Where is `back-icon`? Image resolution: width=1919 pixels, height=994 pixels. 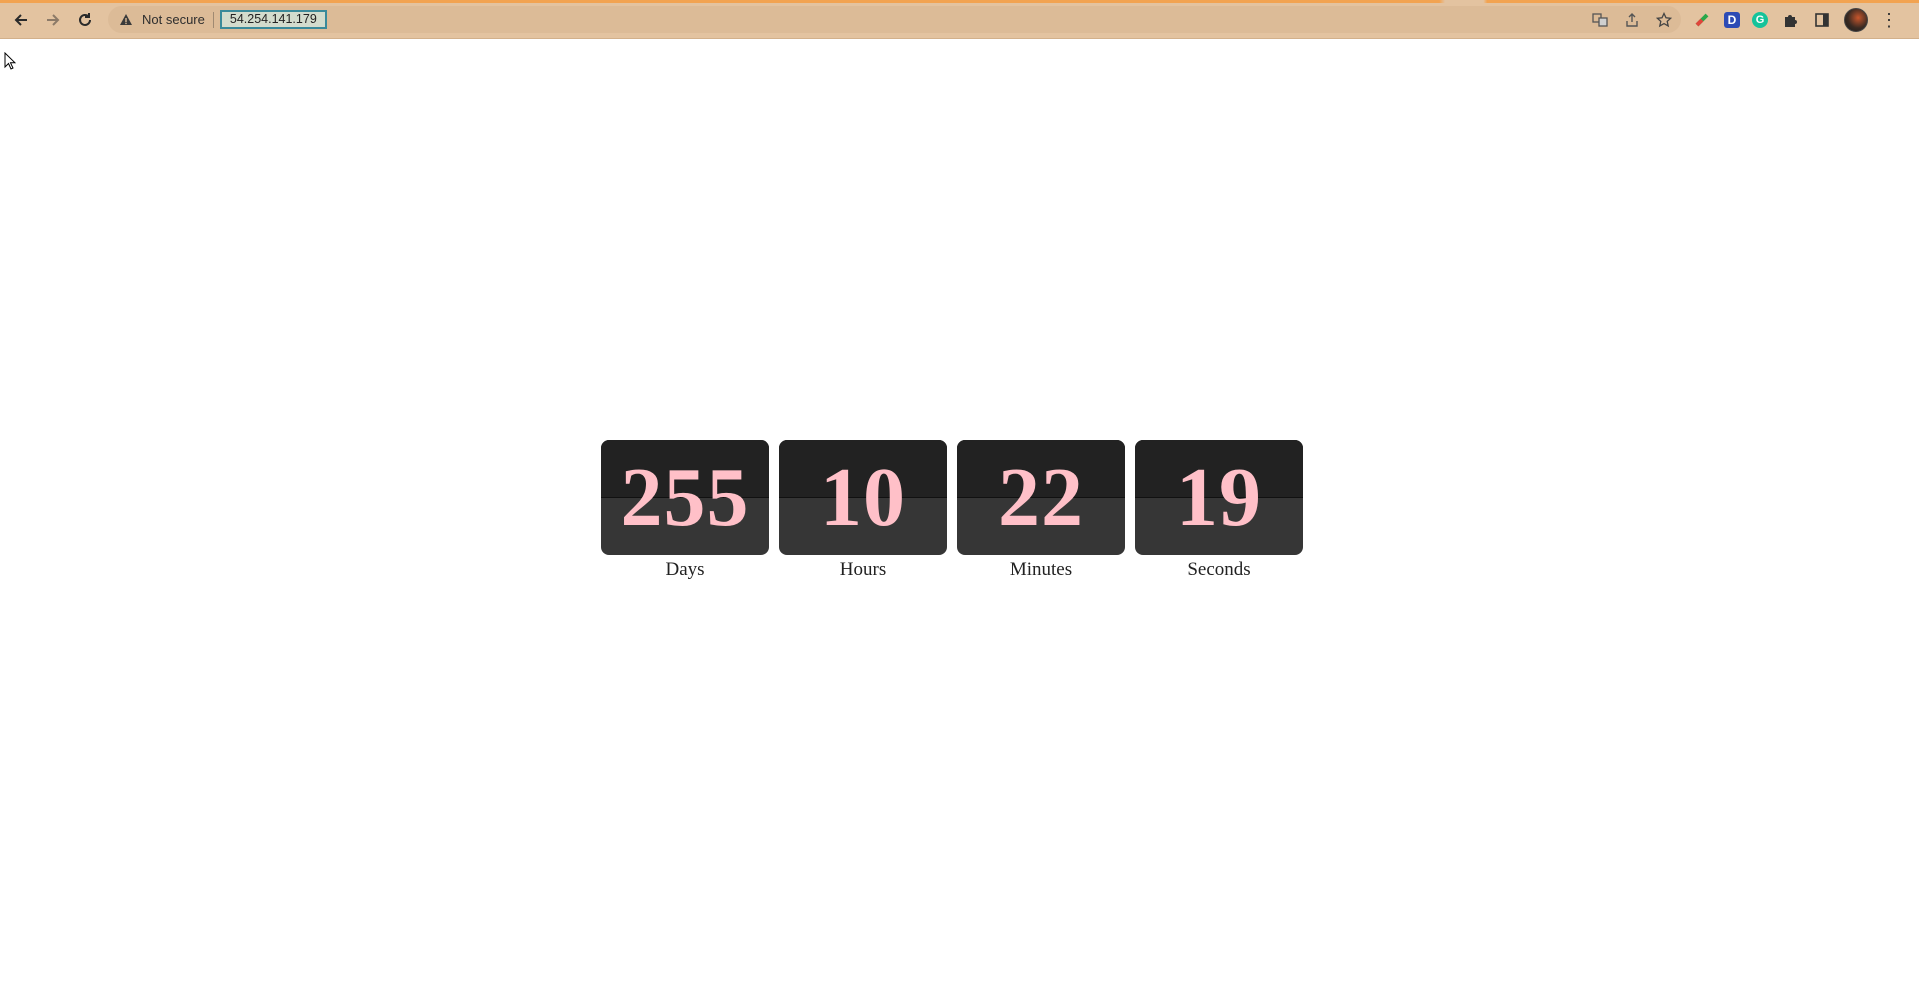 back-icon is located at coordinates (20, 20).